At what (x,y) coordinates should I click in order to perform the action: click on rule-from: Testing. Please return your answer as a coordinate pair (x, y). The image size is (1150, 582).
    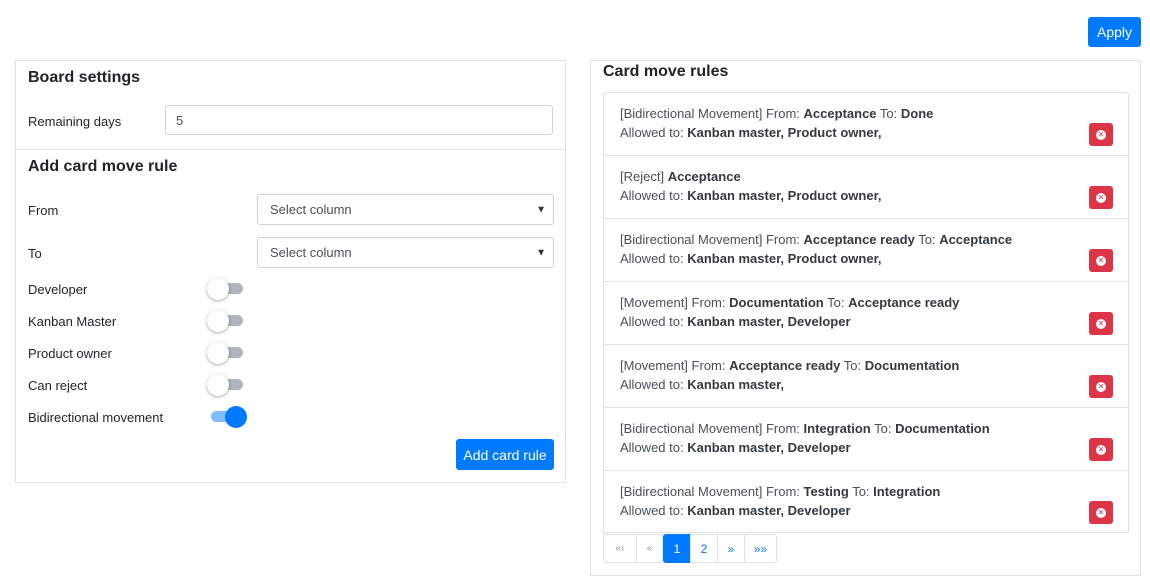
    Looking at the image, I should click on (826, 491).